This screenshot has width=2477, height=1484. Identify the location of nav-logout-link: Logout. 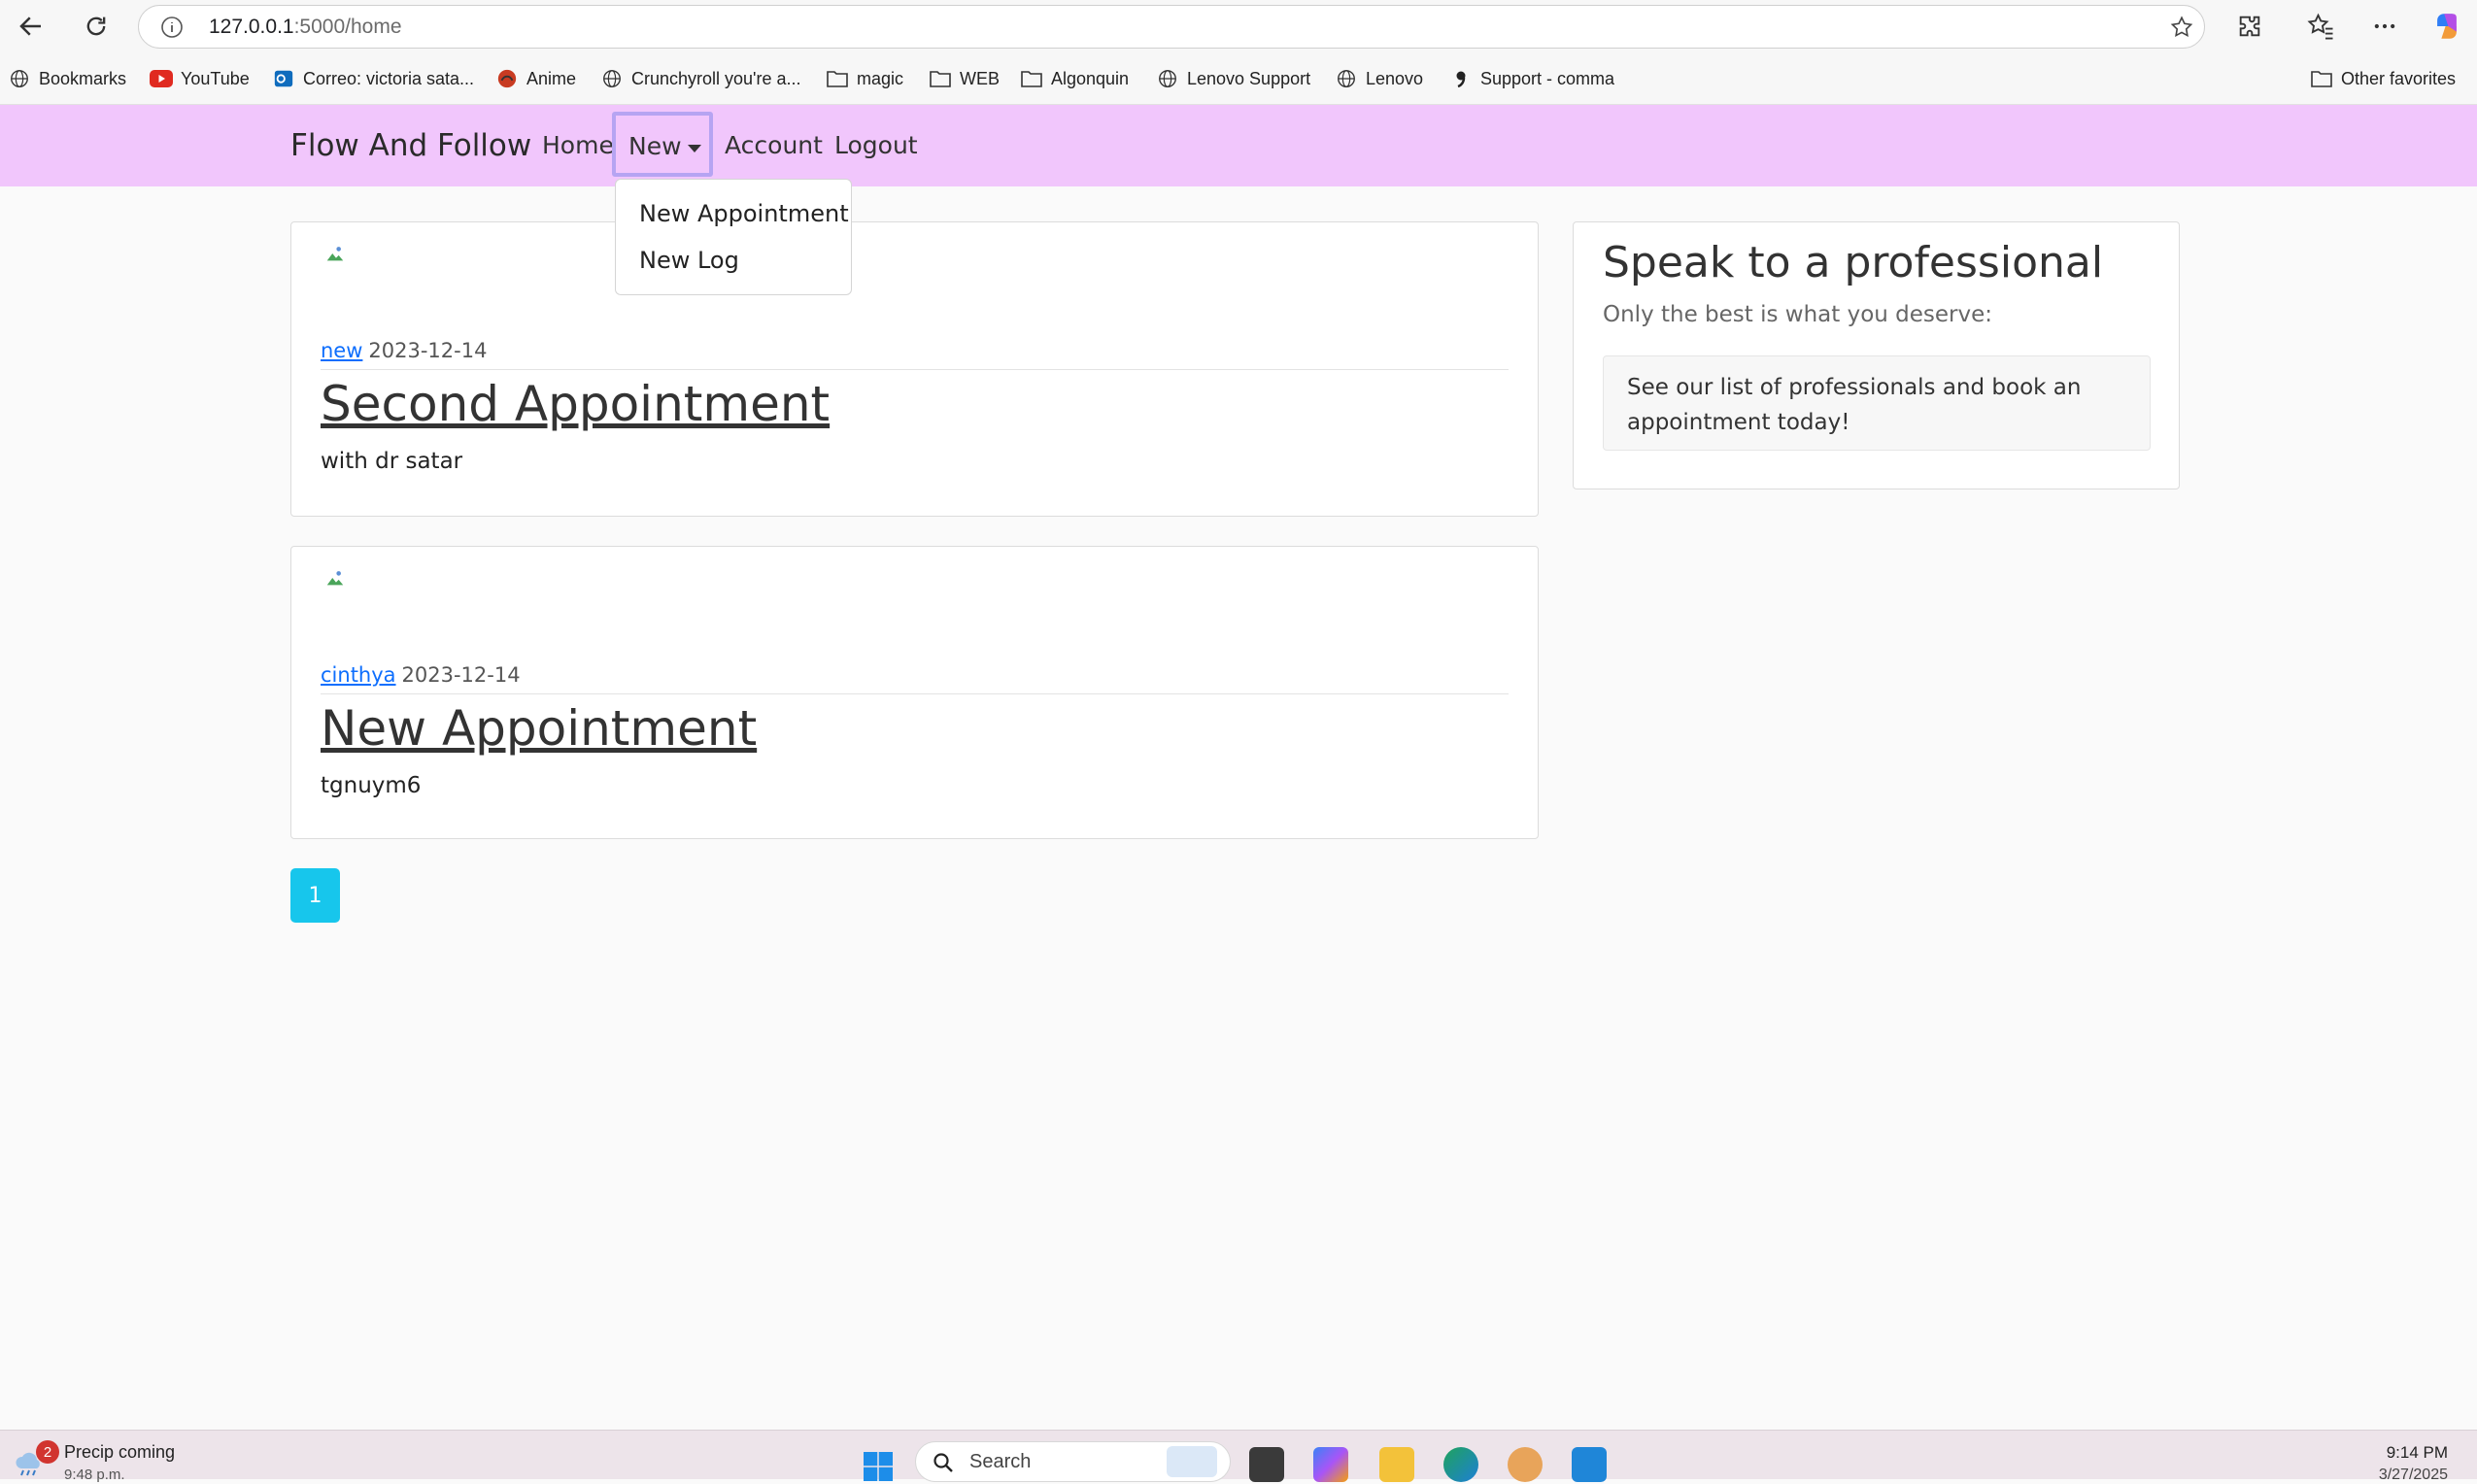
(876, 145).